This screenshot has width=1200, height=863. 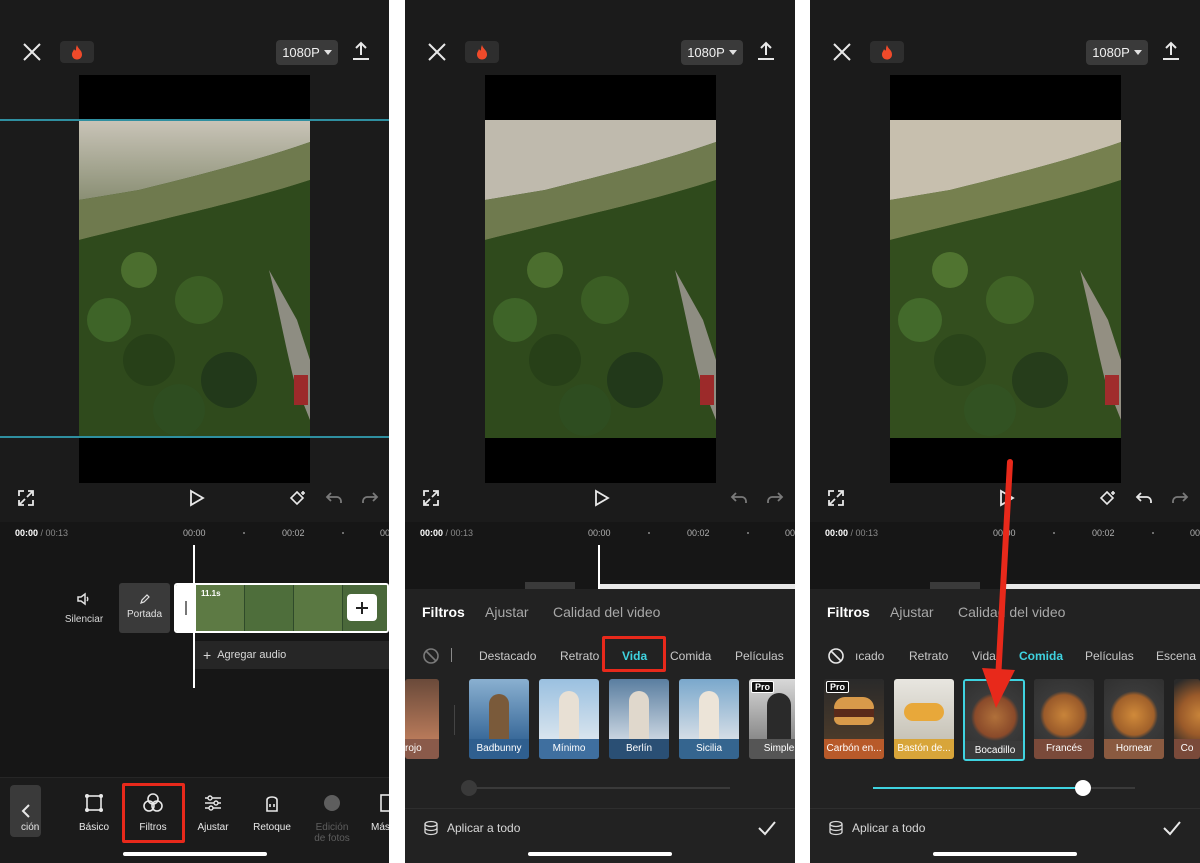 What do you see at coordinates (422, 719) in the screenshot?
I see `filter-thumb: rojo` at bounding box center [422, 719].